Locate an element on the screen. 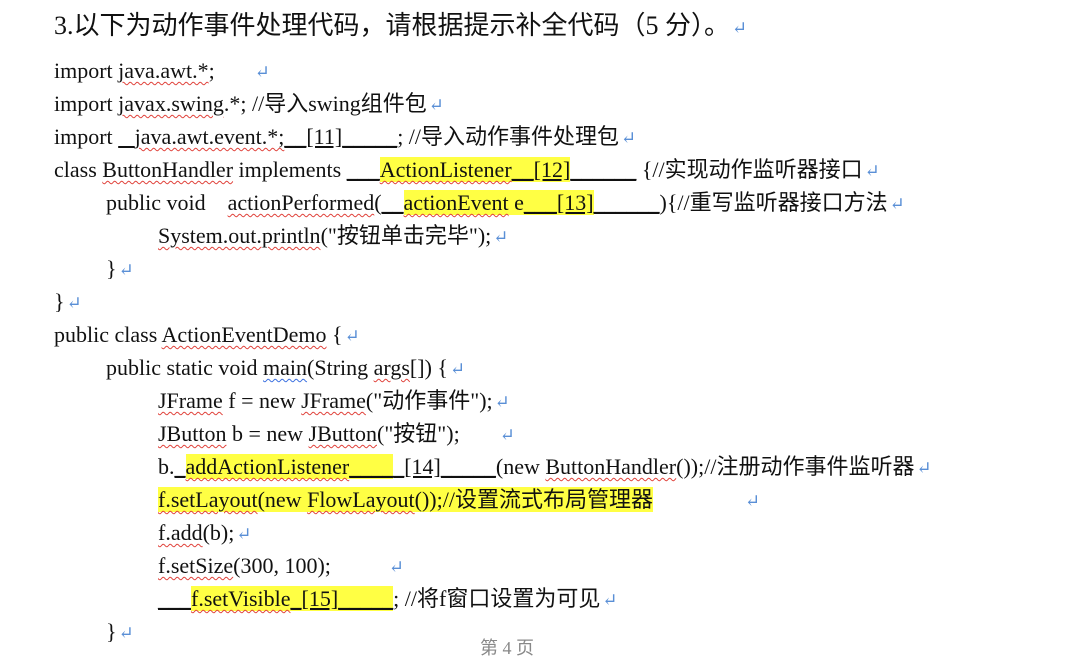 The height and width of the screenshot is (660, 1092). code-token: main is located at coordinates (285, 367).